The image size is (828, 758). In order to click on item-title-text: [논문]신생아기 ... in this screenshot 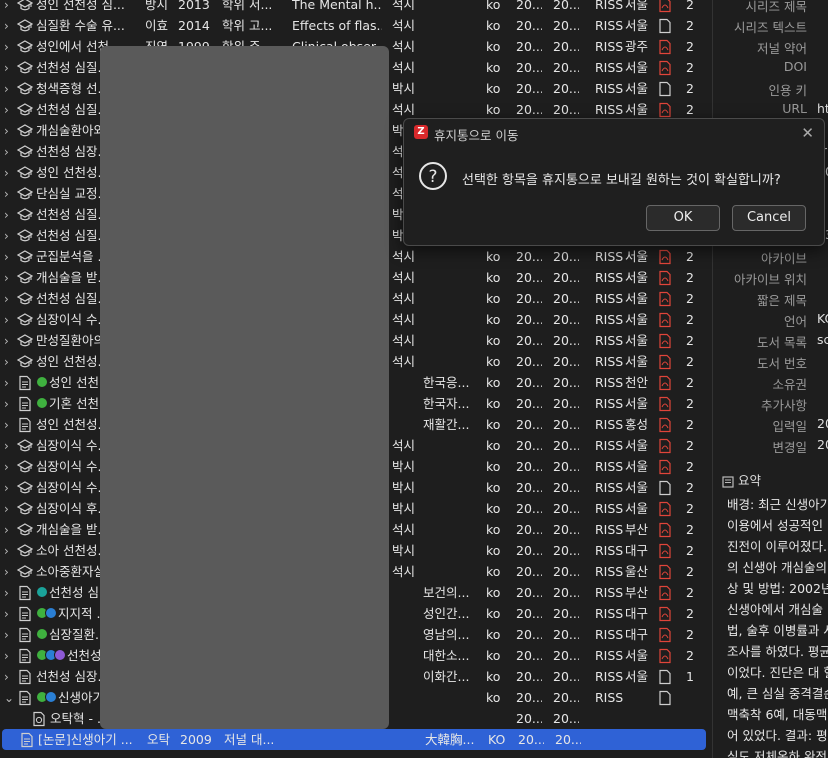, I will do `click(85, 739)`.